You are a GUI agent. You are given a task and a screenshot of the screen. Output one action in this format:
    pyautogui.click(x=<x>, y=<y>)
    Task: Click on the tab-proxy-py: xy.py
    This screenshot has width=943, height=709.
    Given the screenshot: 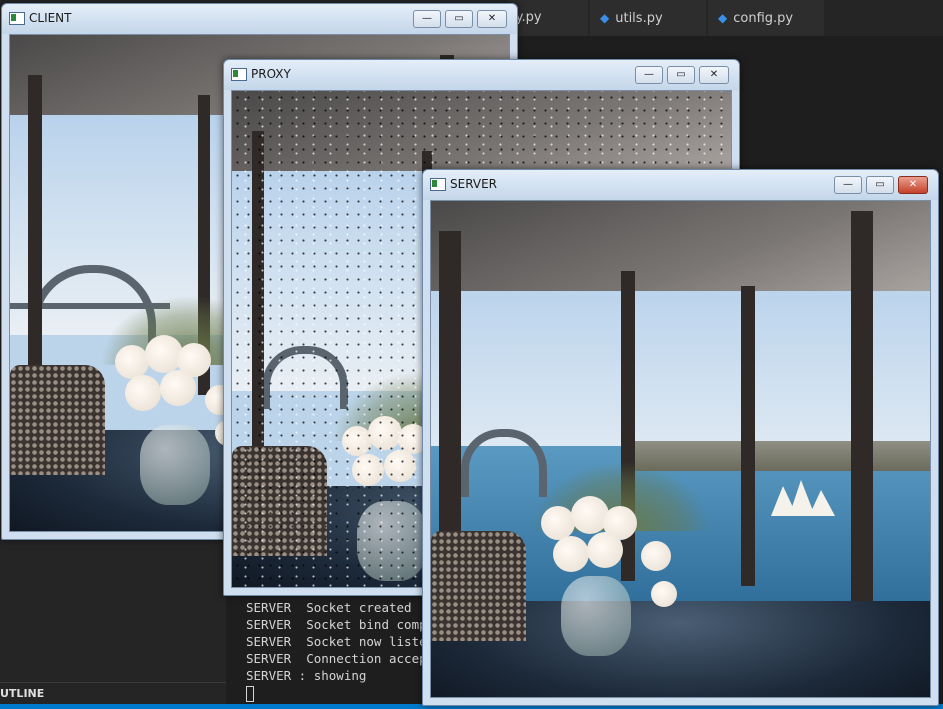 What is the action you would take?
    pyautogui.click(x=548, y=18)
    